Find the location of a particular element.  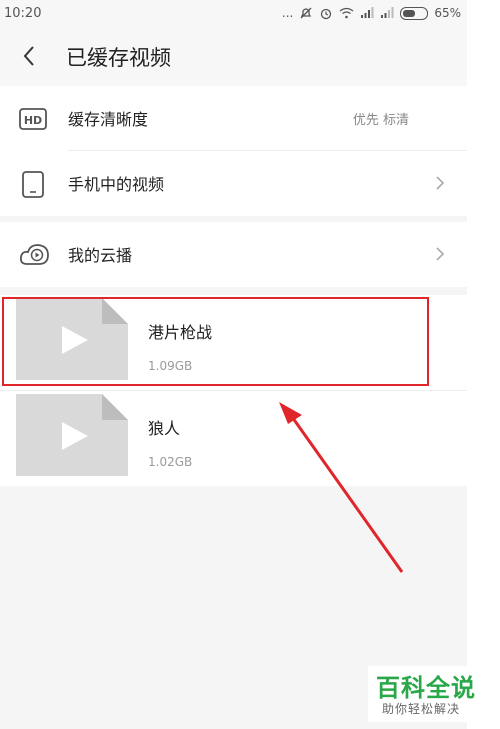

watermark-logo: 百科全说 助你轻松解决 is located at coordinates (428, 694).